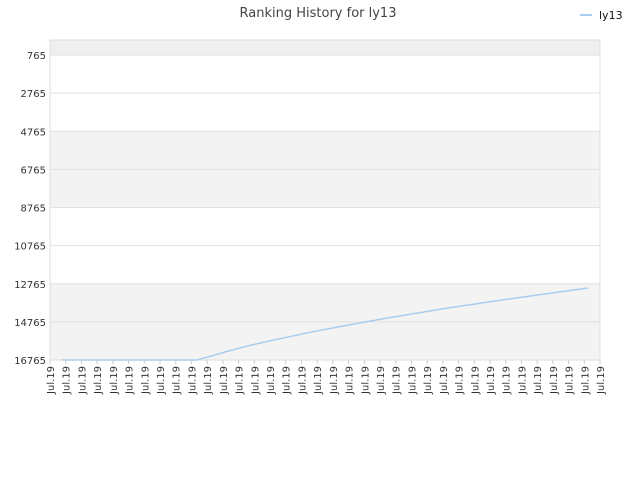 This screenshot has height=480, width=640. I want to click on y-tick-label: 16765, so click(30, 361).